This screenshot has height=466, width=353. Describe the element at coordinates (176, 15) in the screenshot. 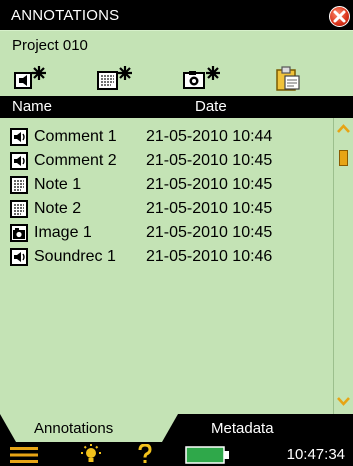

I see `title-bar: ANNOTATIONS` at that location.